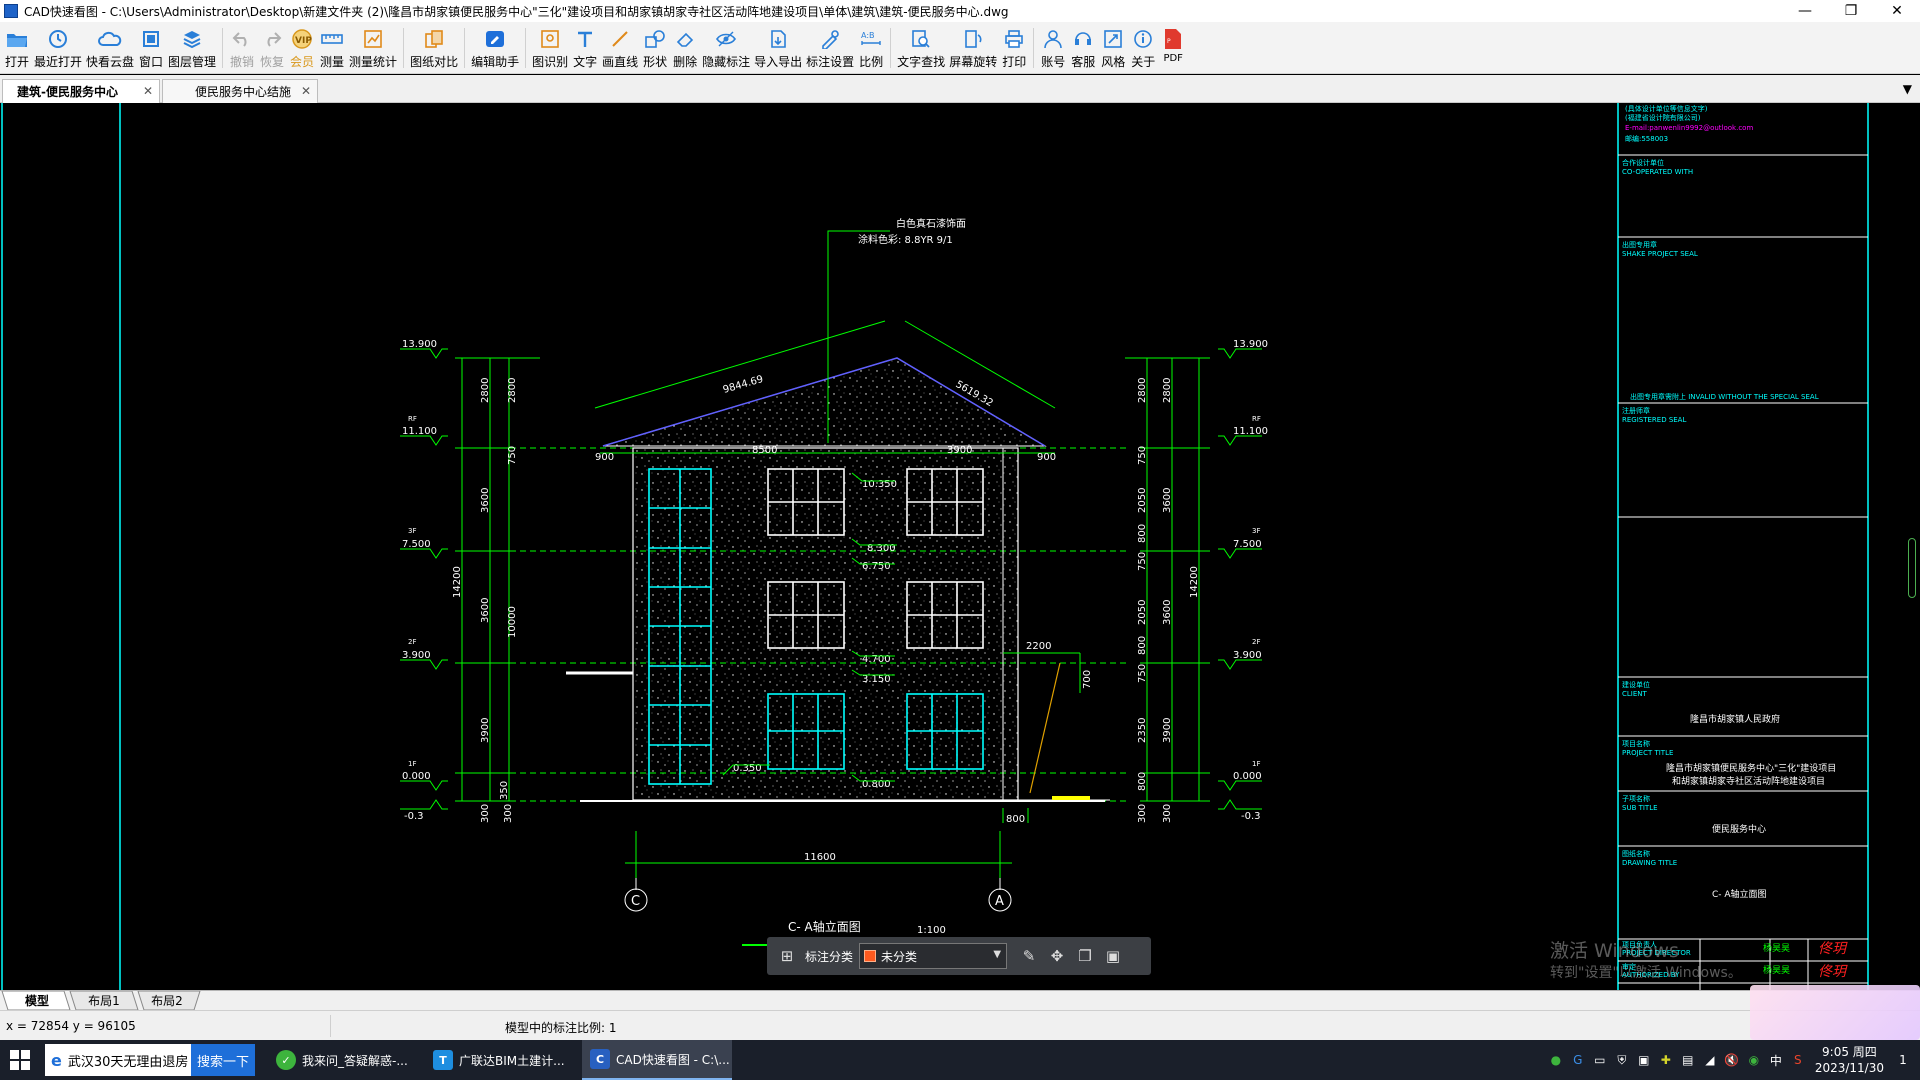 The image size is (1920, 1080). What do you see at coordinates (550, 48) in the screenshot?
I see `recognize-button: 图识别` at bounding box center [550, 48].